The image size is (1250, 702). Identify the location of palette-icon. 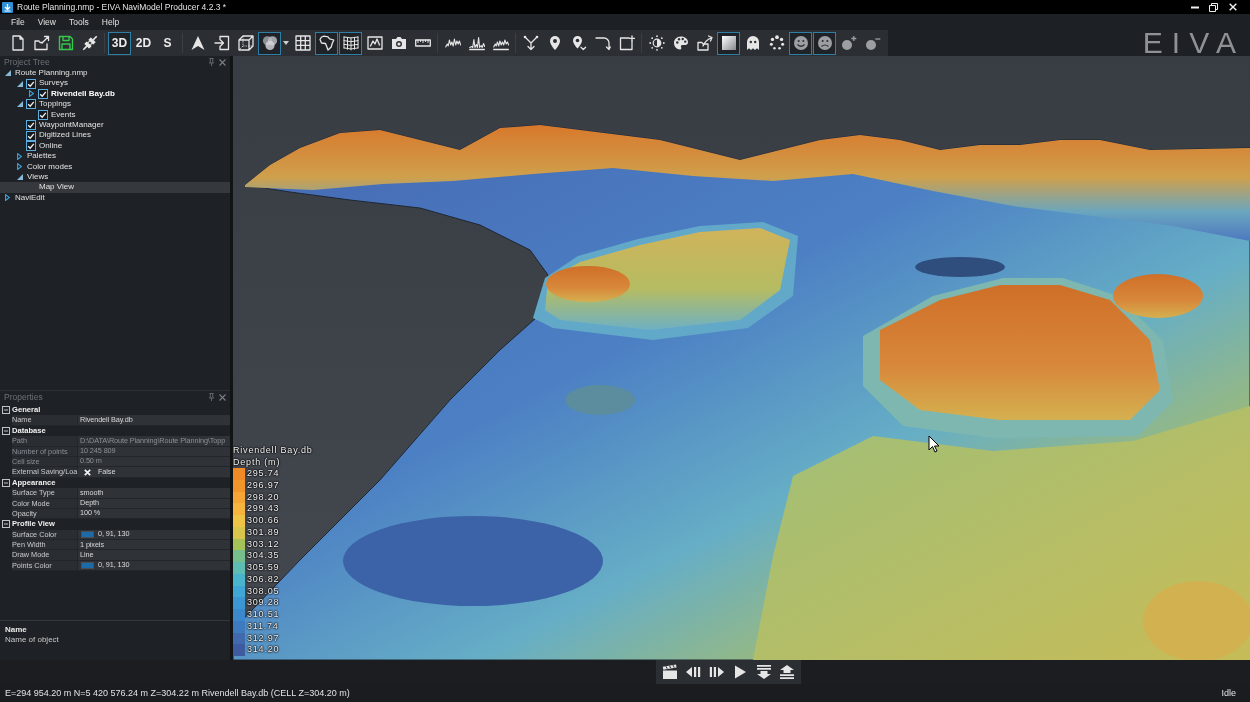
(680, 43).